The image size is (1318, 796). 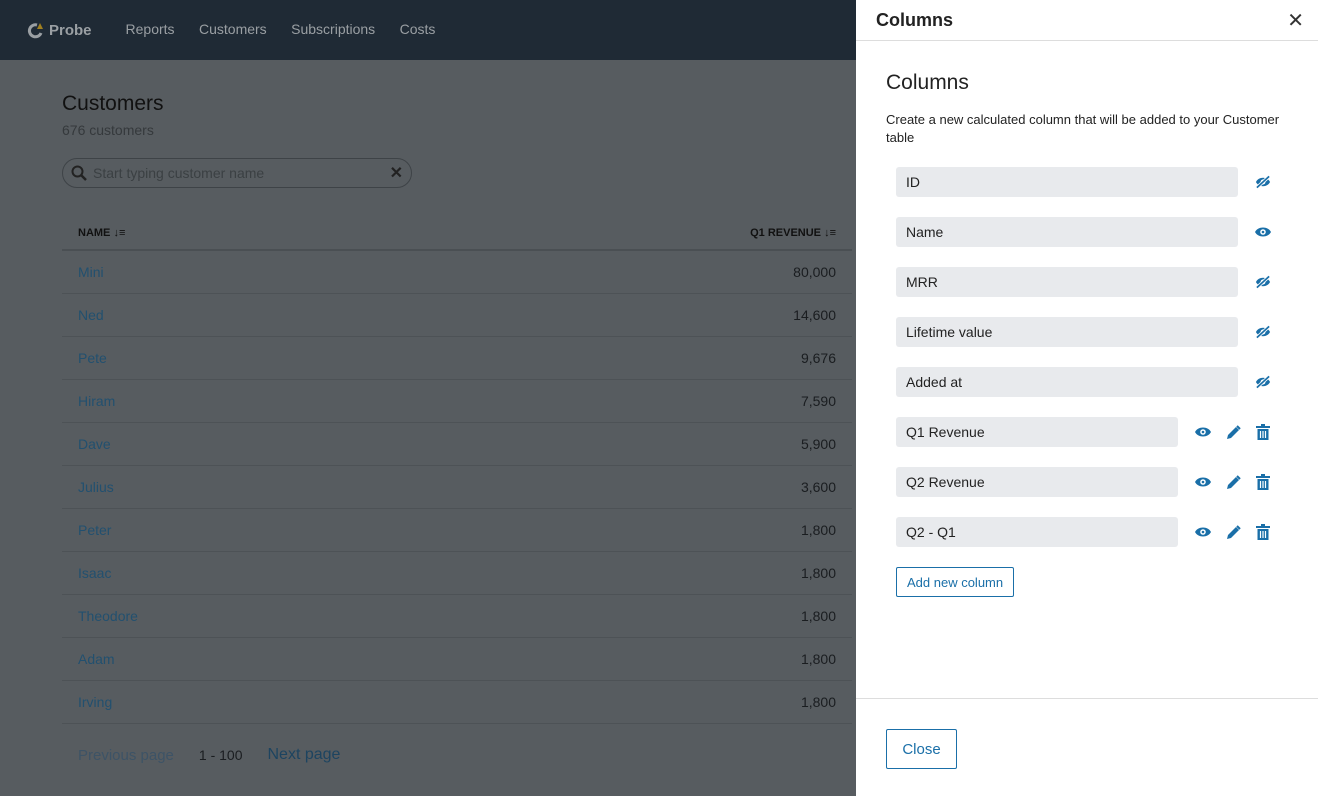 What do you see at coordinates (101, 233) in the screenshot?
I see `column-header-name: NAME ↓≡` at bounding box center [101, 233].